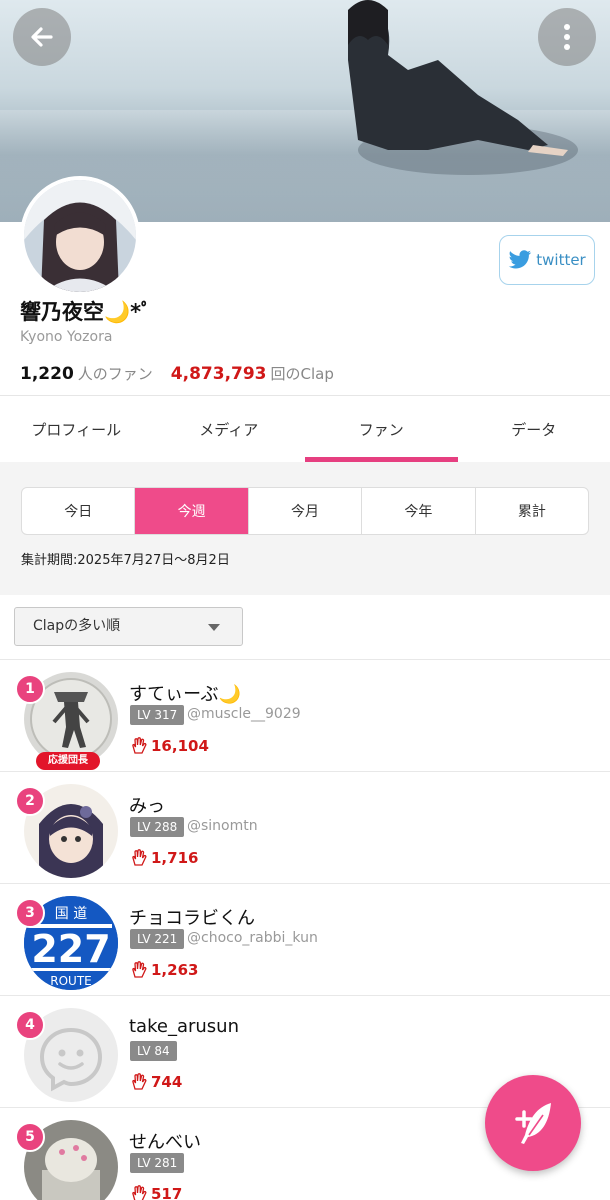  What do you see at coordinates (30, 801) in the screenshot?
I see `rank-badge: 2` at bounding box center [30, 801].